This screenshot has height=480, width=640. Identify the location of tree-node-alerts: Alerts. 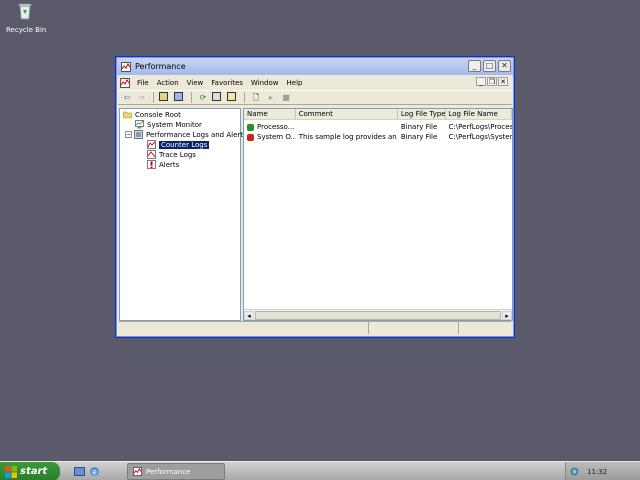
(163, 164).